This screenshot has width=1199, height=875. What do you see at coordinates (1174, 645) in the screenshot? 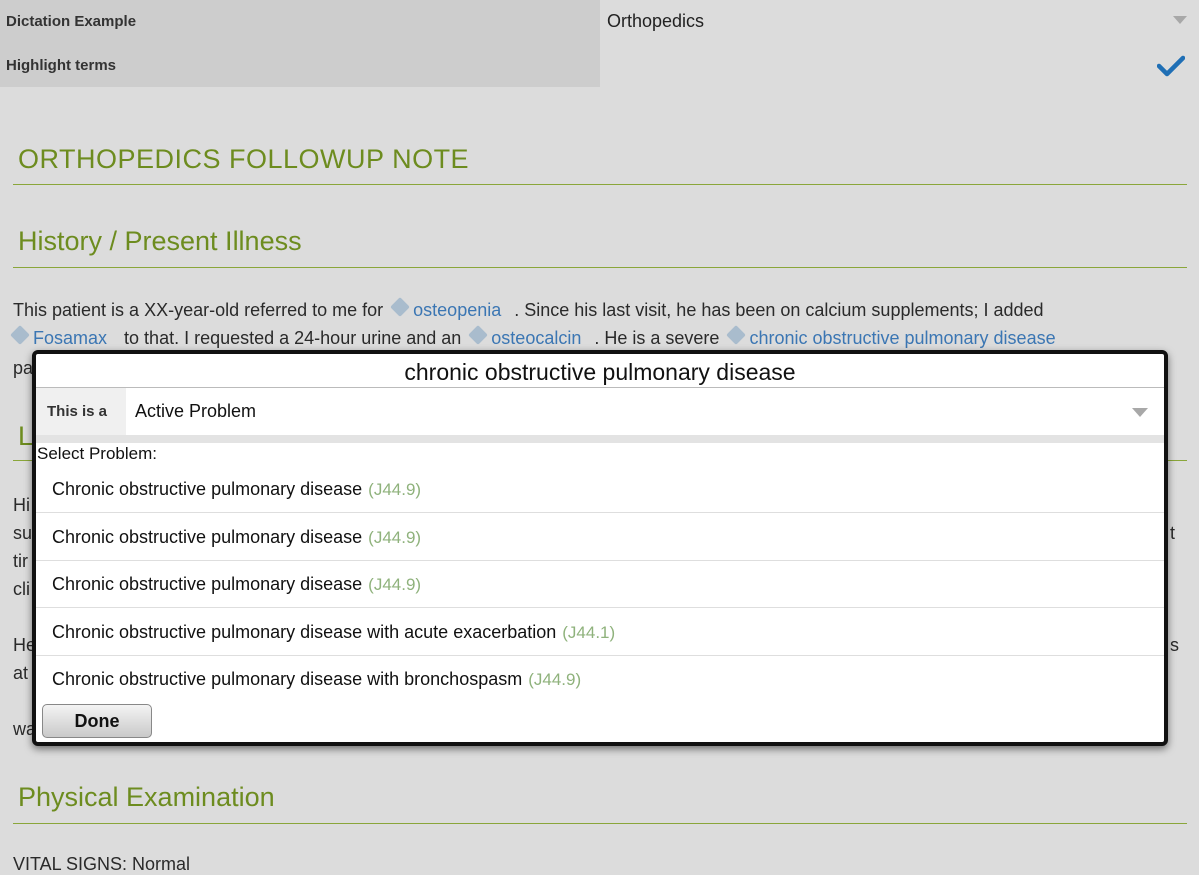
I see `text-fragment: s` at bounding box center [1174, 645].